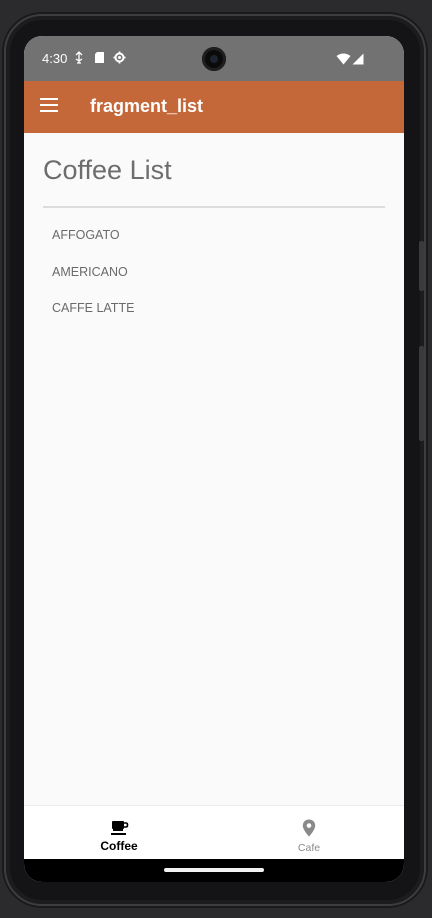 The width and height of the screenshot is (432, 918). Describe the element at coordinates (107, 170) in the screenshot. I see `page-title: Coffee List` at that location.